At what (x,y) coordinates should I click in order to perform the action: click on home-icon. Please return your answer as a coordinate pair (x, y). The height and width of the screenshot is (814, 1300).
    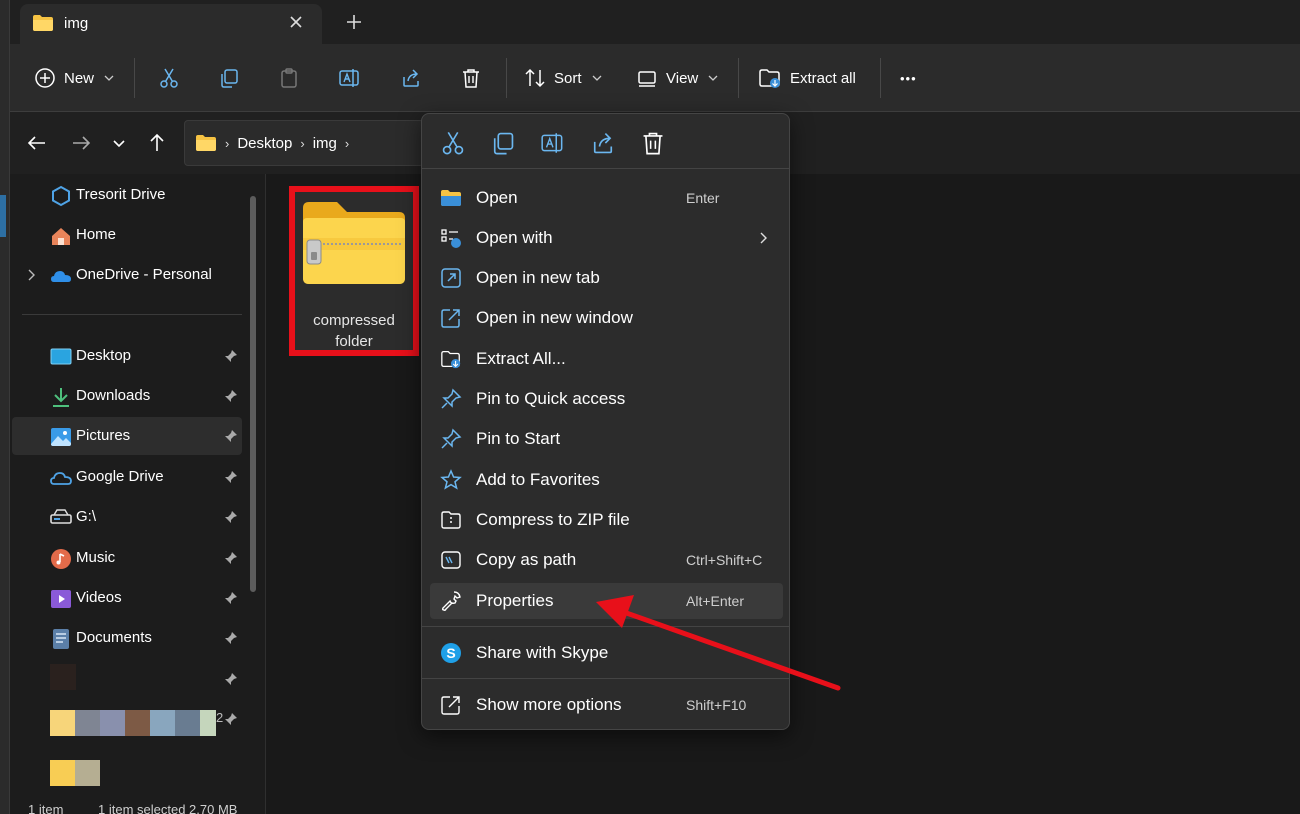
    Looking at the image, I should click on (61, 236).